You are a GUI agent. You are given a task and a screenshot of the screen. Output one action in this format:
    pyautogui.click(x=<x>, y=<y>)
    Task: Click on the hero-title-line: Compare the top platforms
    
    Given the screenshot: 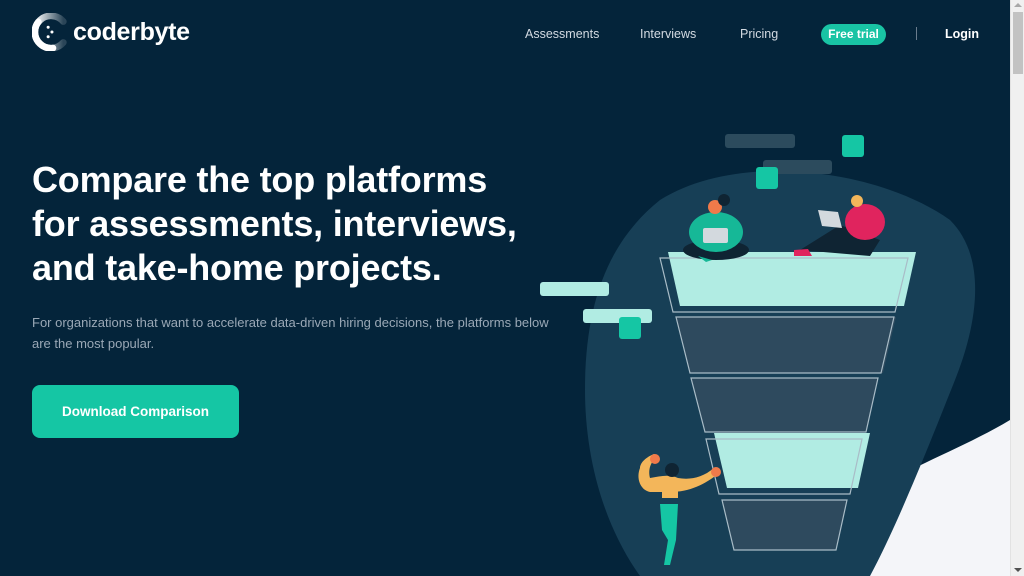 What is the action you would take?
    pyautogui.click(x=260, y=179)
    